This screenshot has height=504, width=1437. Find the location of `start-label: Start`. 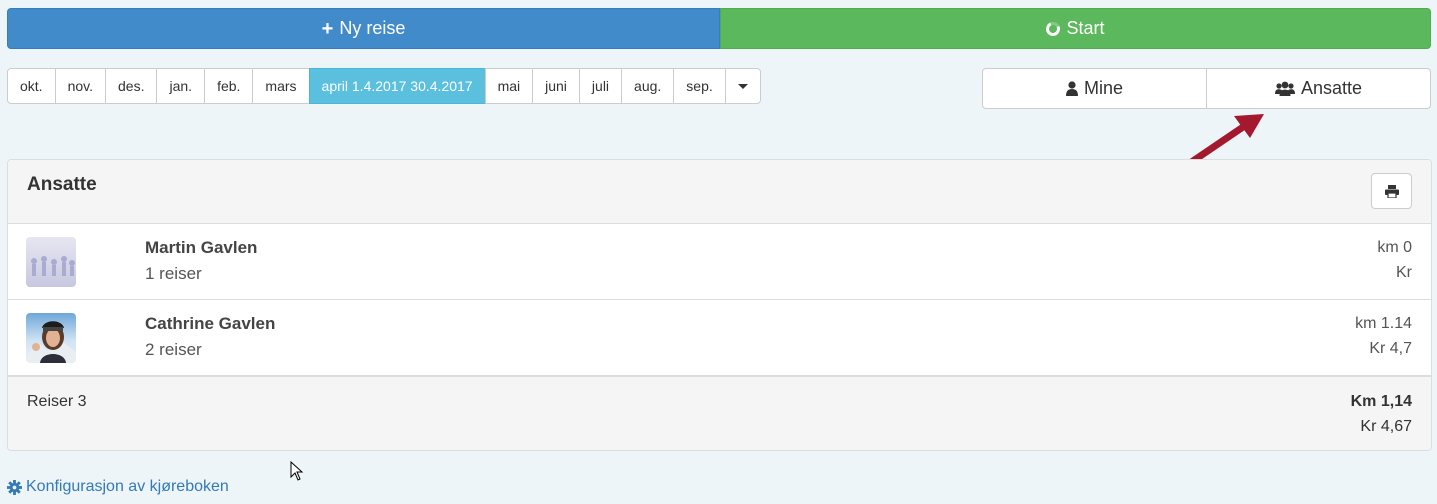

start-label: Start is located at coordinates (1085, 28).